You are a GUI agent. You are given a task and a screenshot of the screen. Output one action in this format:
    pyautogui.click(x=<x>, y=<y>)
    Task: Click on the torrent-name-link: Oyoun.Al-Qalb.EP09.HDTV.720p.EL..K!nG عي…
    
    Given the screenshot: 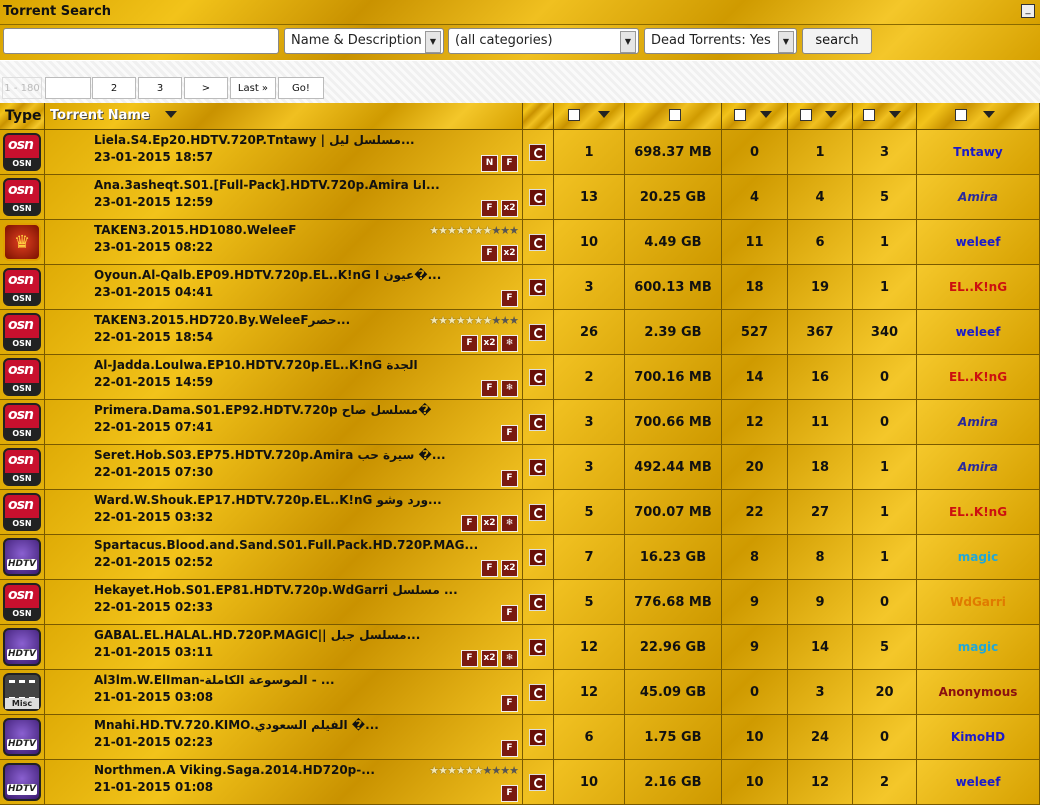 What is the action you would take?
    pyautogui.click(x=267, y=275)
    